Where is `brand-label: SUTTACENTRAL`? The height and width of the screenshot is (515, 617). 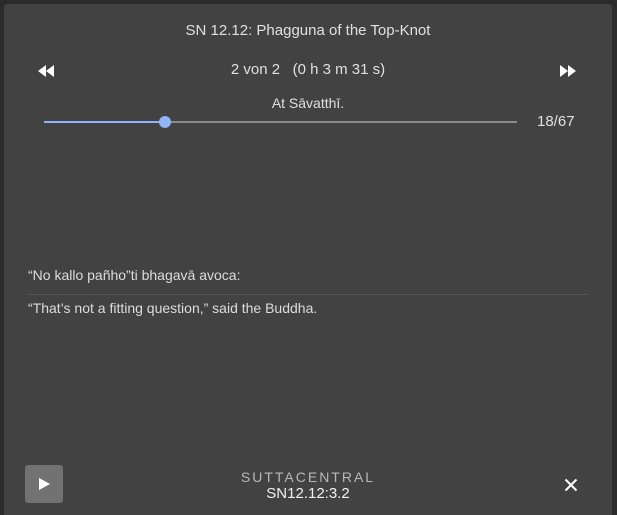 brand-label: SUTTACENTRAL is located at coordinates (308, 477).